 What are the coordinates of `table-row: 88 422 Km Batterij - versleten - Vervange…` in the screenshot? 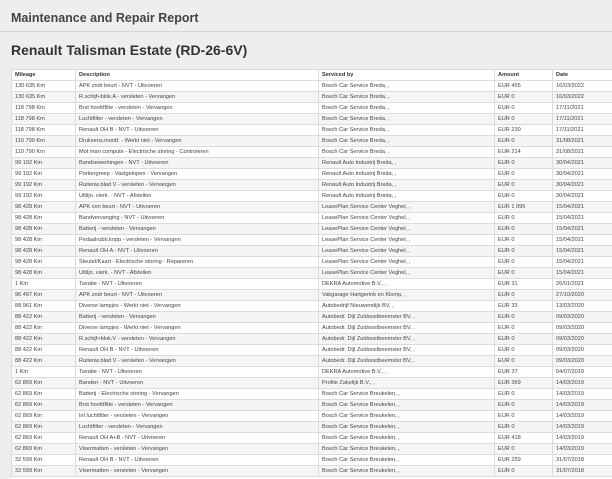 It's located at (311, 317).